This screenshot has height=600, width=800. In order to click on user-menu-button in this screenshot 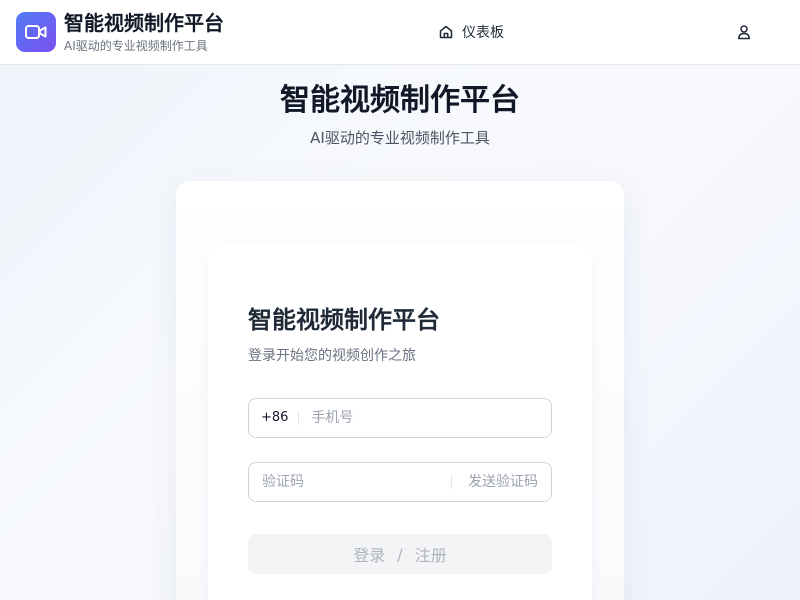, I will do `click(744, 32)`.